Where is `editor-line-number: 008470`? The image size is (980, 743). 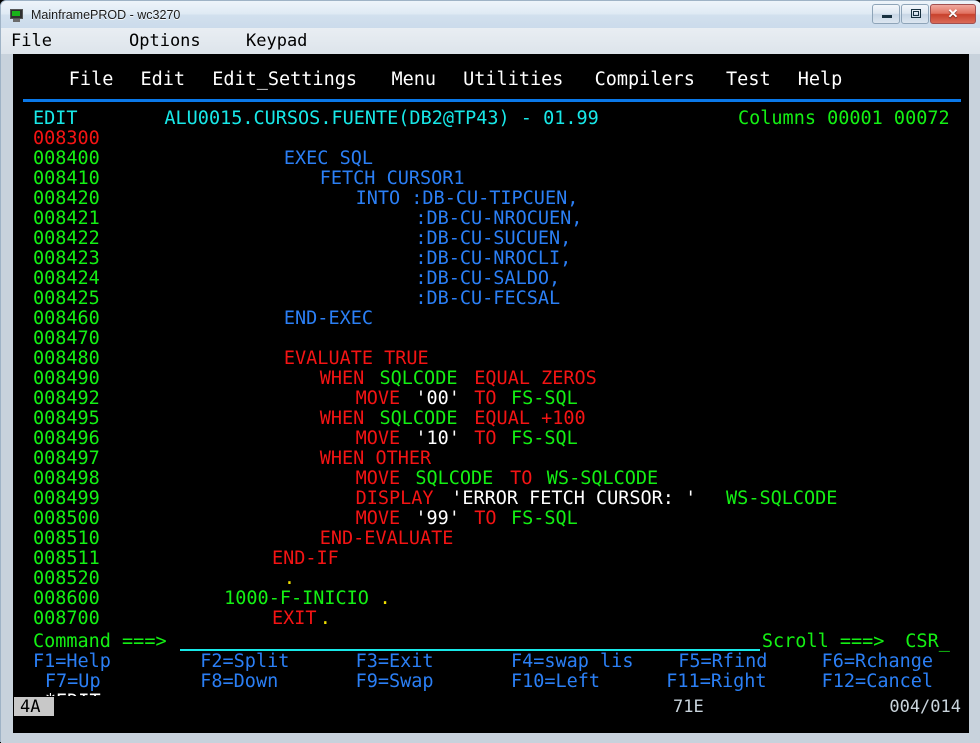
editor-line-number: 008470 is located at coordinates (66, 339).